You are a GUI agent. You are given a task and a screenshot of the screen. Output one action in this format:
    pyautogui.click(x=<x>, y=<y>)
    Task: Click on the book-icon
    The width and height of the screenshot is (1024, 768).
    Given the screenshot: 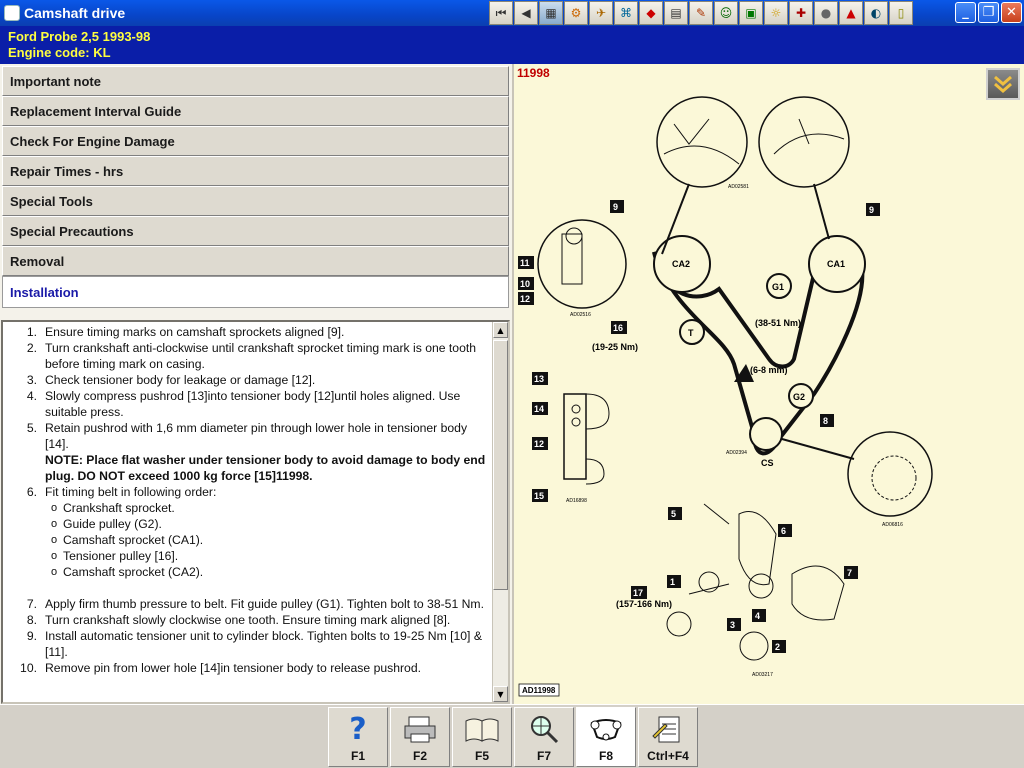 What is the action you would take?
    pyautogui.click(x=482, y=729)
    